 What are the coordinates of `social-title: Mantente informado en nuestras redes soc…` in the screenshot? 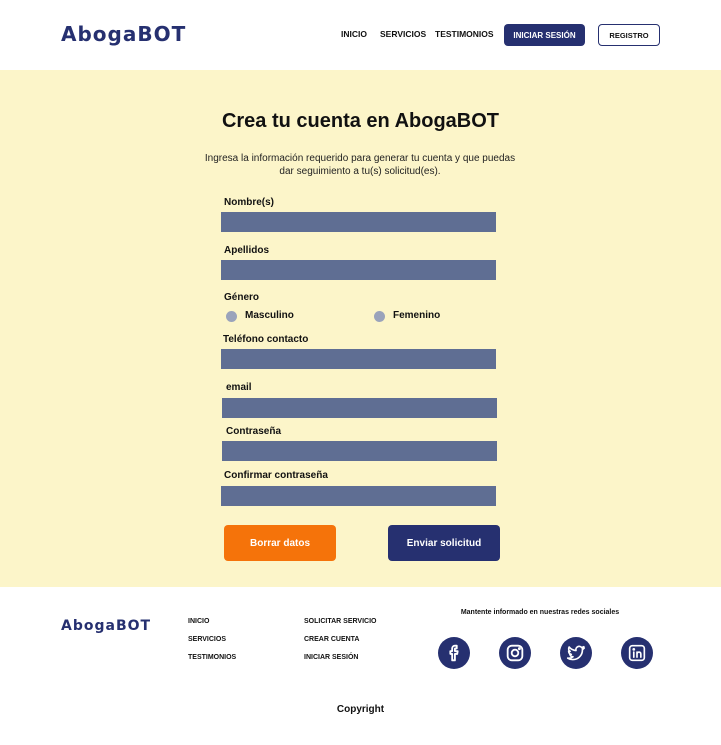 It's located at (540, 612).